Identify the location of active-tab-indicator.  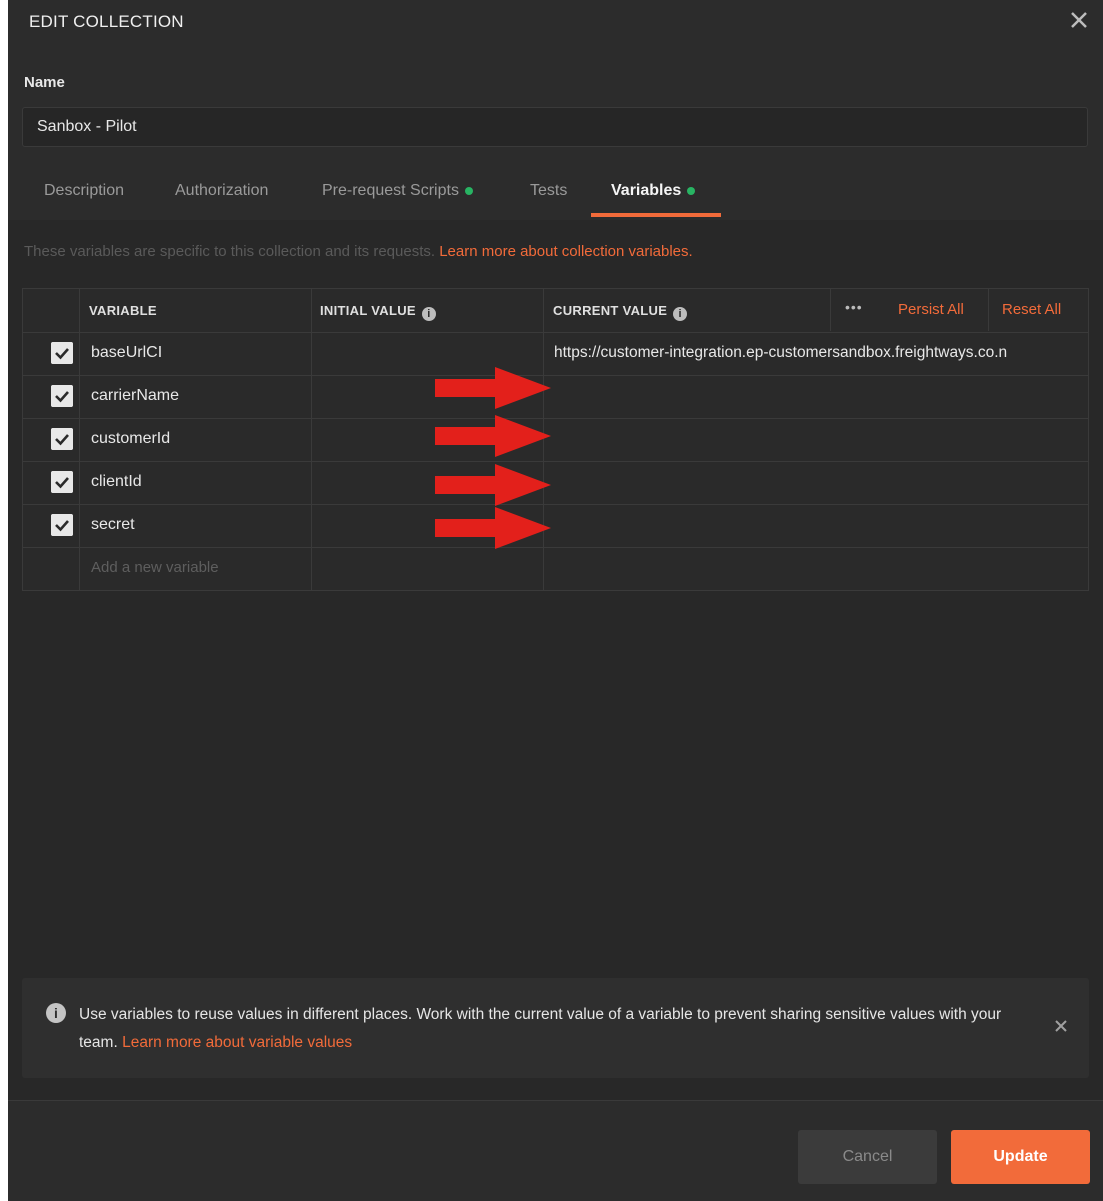
(656, 215).